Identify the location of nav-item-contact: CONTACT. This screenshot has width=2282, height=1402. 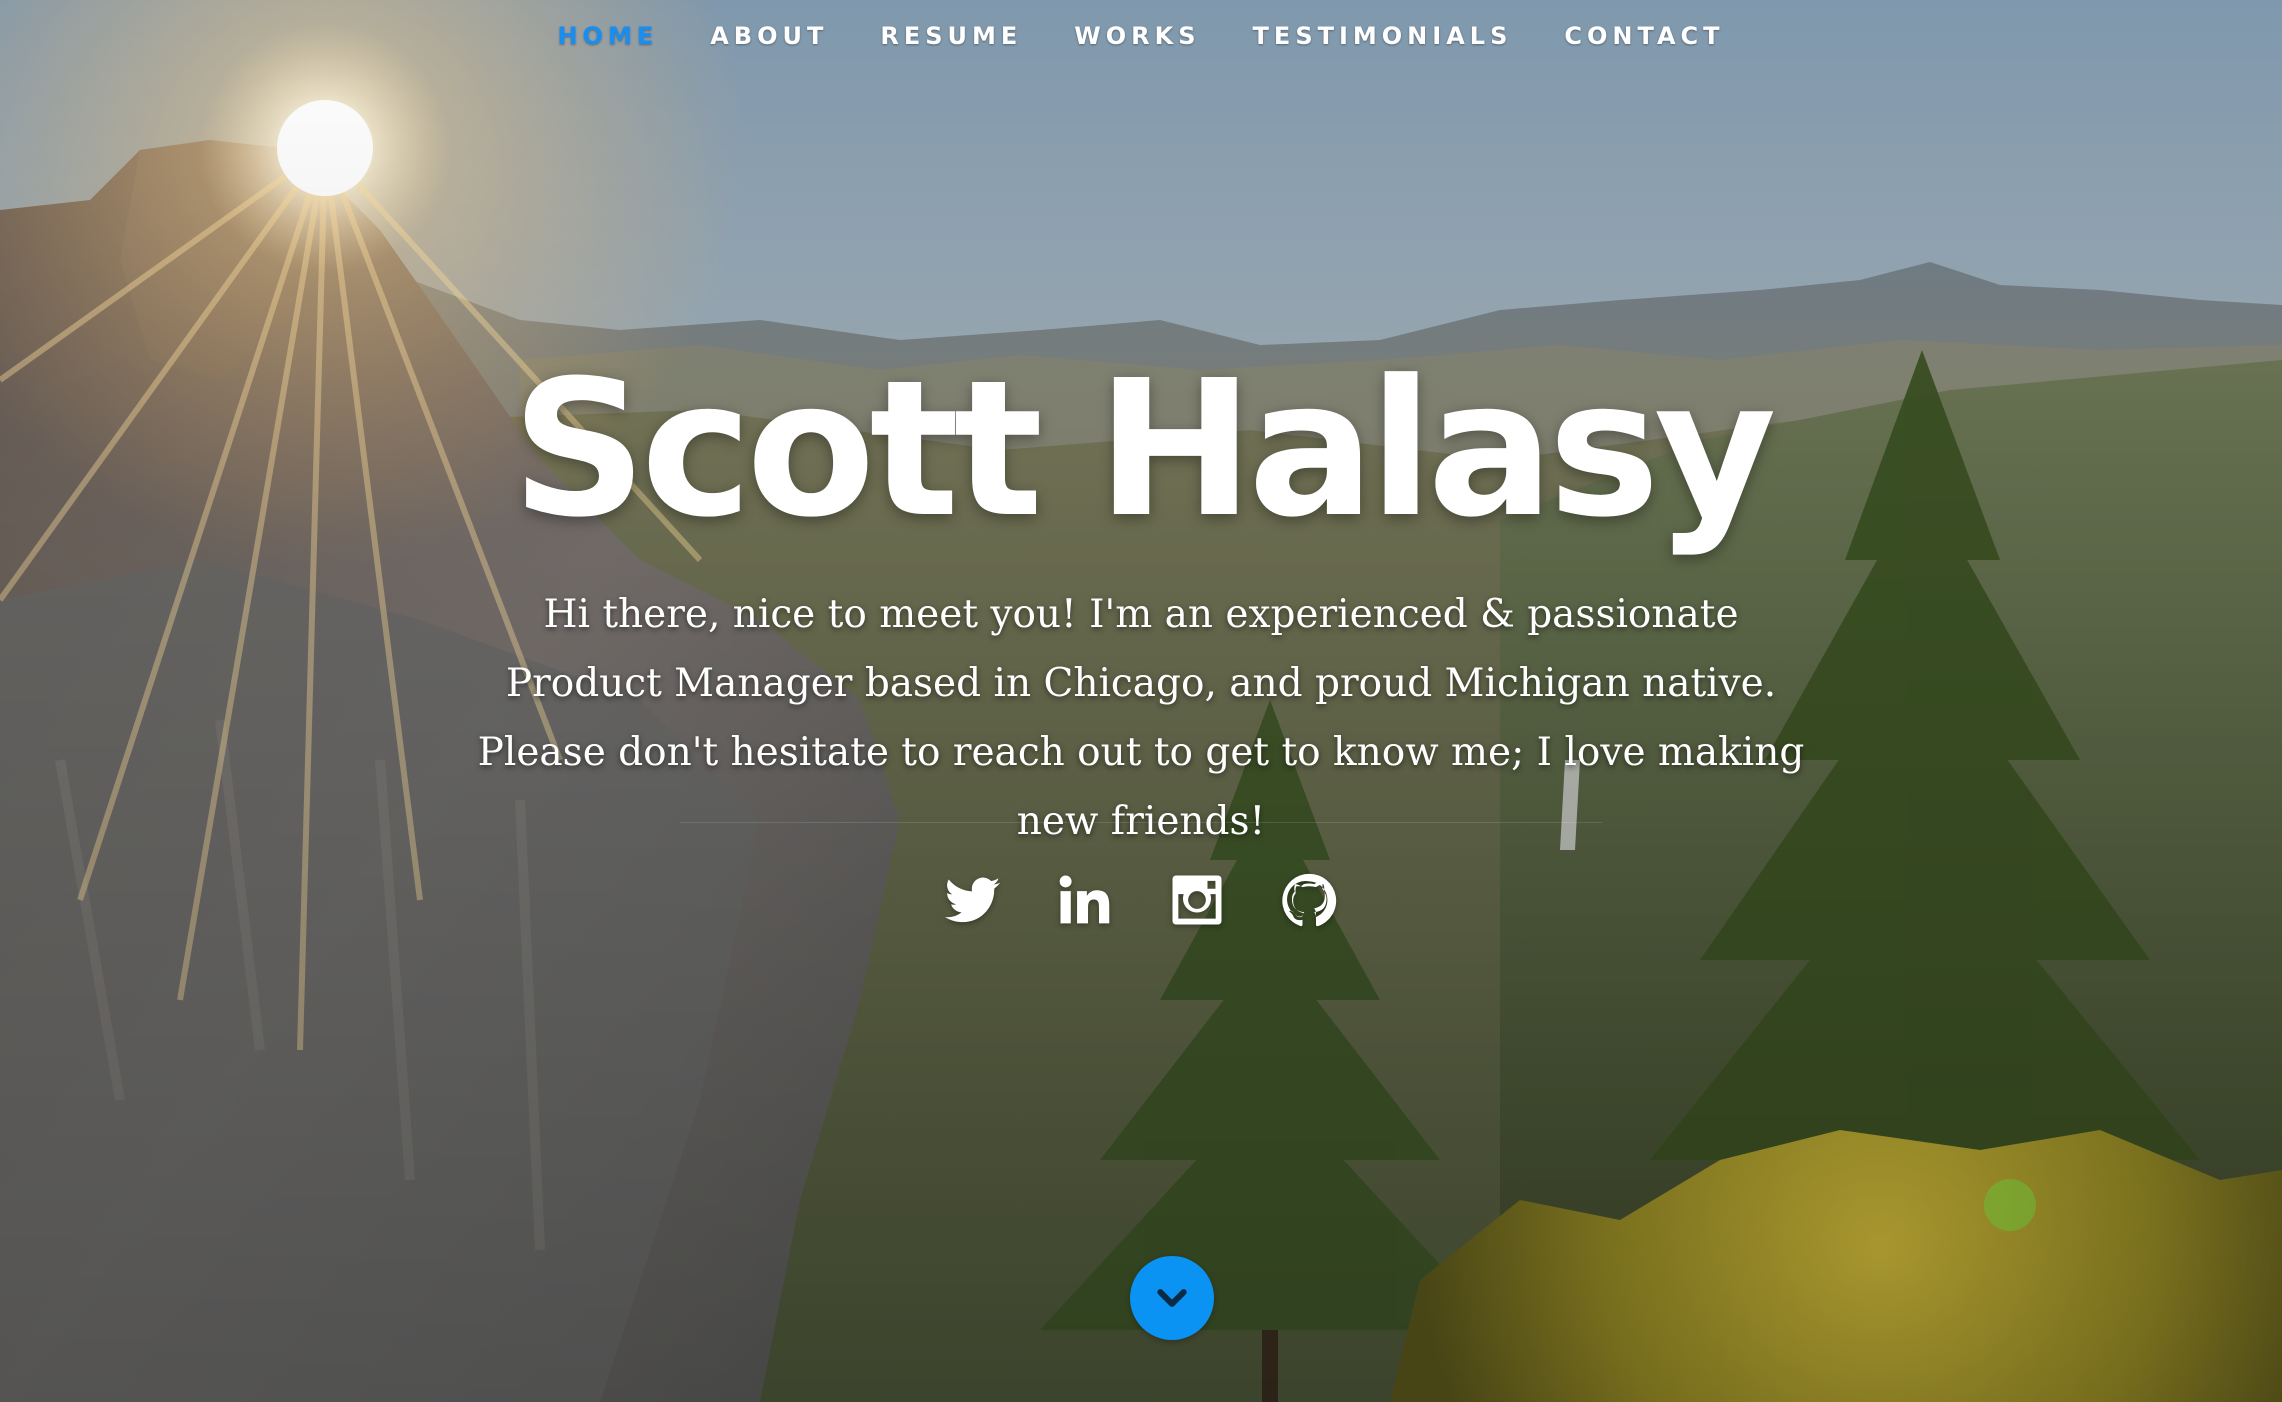
(1644, 36).